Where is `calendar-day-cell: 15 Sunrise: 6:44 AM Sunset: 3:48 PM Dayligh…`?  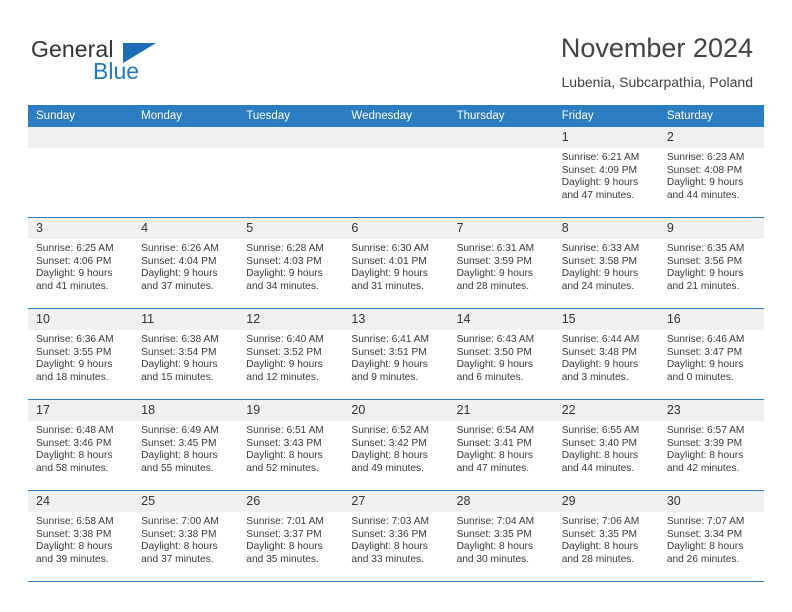 calendar-day-cell: 15 Sunrise: 6:44 AM Sunset: 3:48 PM Dayligh… is located at coordinates (606, 354).